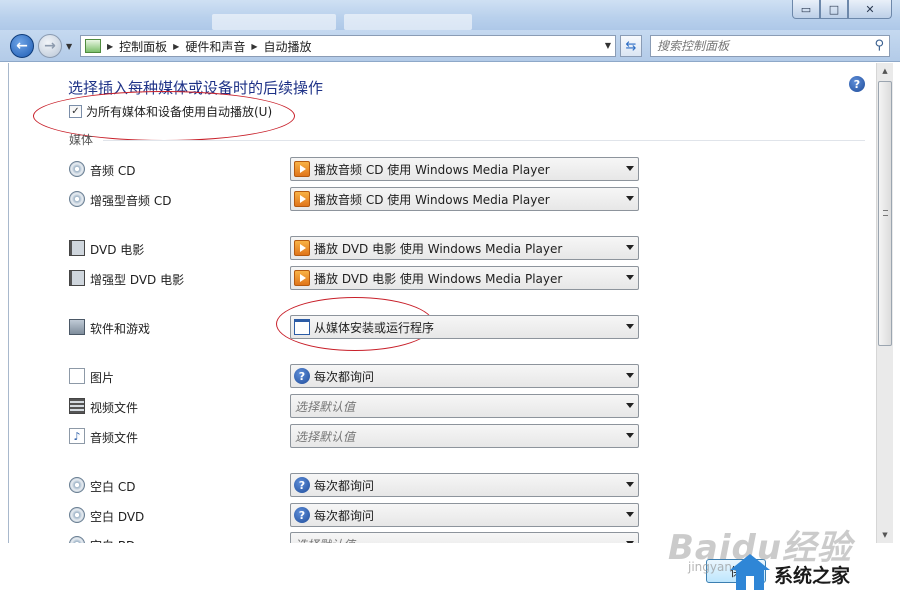 The width and height of the screenshot is (900, 600). I want to click on video-files-icon, so click(77, 406).